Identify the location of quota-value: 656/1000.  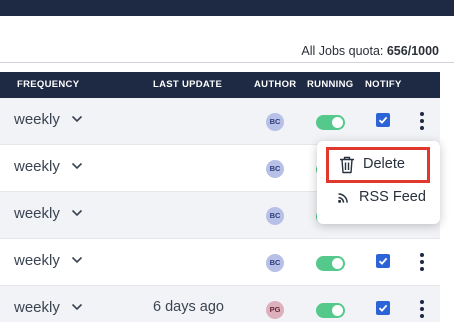
(412, 51).